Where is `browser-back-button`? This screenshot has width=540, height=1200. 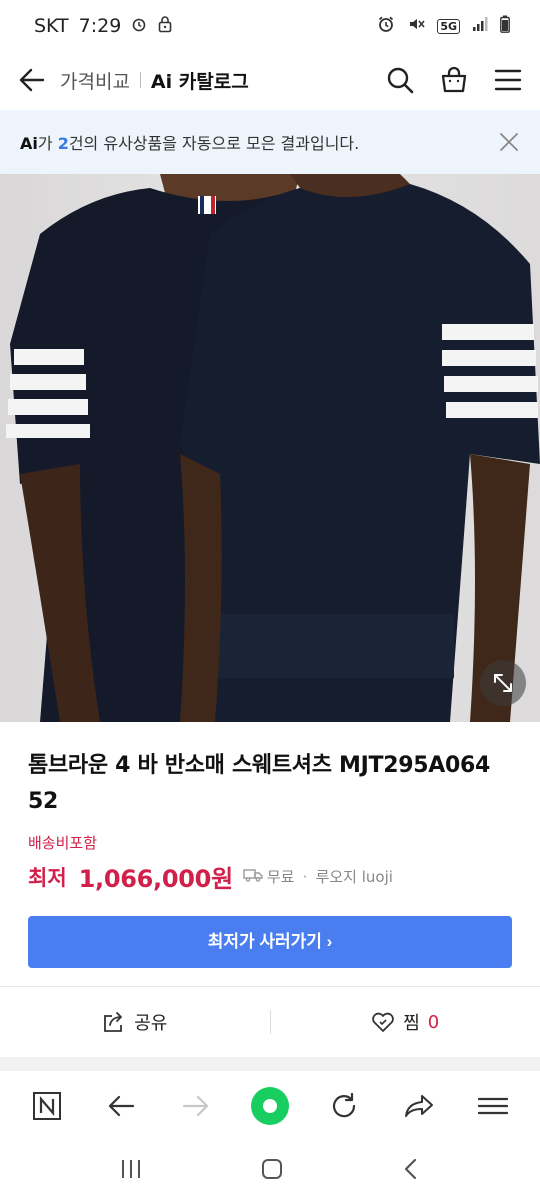
browser-back-button is located at coordinates (121, 1106).